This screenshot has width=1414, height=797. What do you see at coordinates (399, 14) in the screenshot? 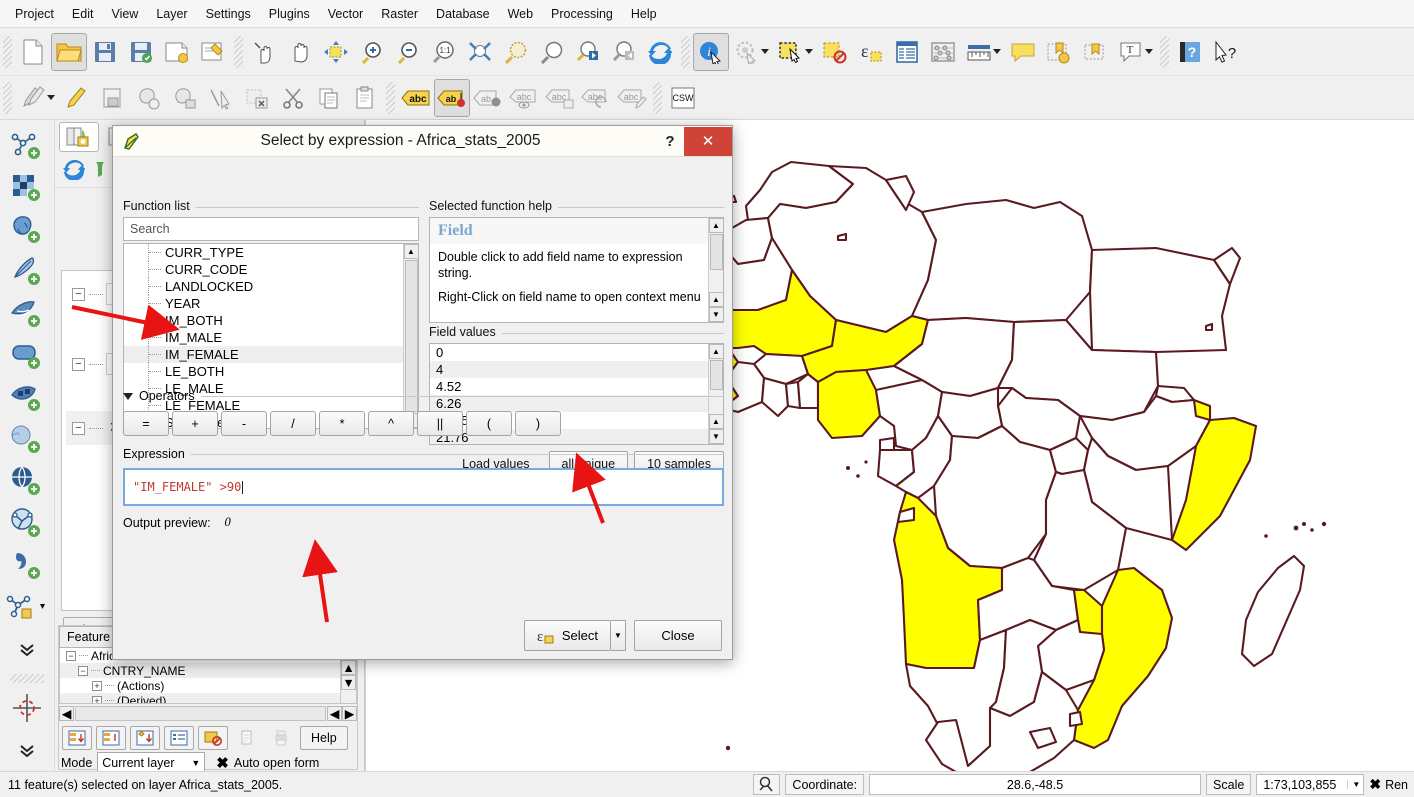
I see `menu-raster: Raster` at bounding box center [399, 14].